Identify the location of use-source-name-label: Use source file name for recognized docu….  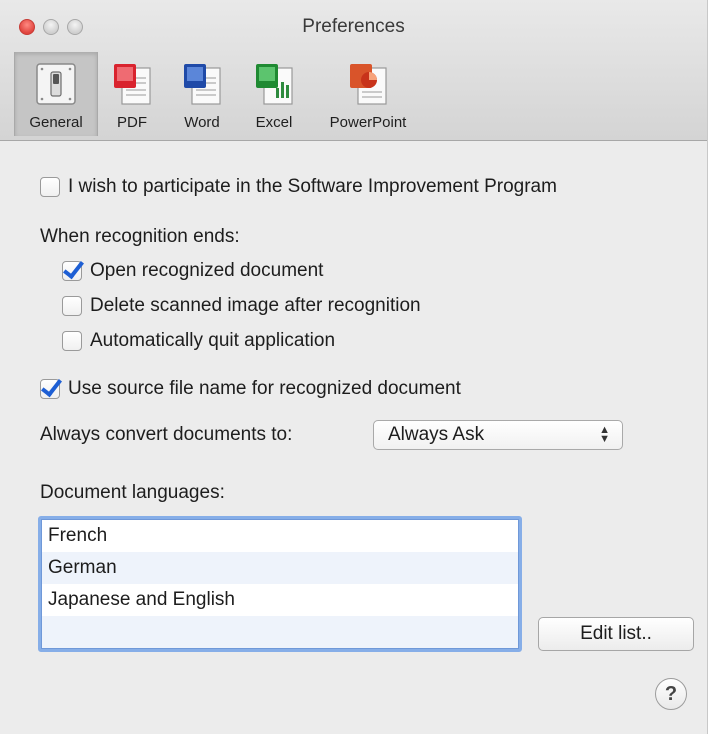
(264, 388).